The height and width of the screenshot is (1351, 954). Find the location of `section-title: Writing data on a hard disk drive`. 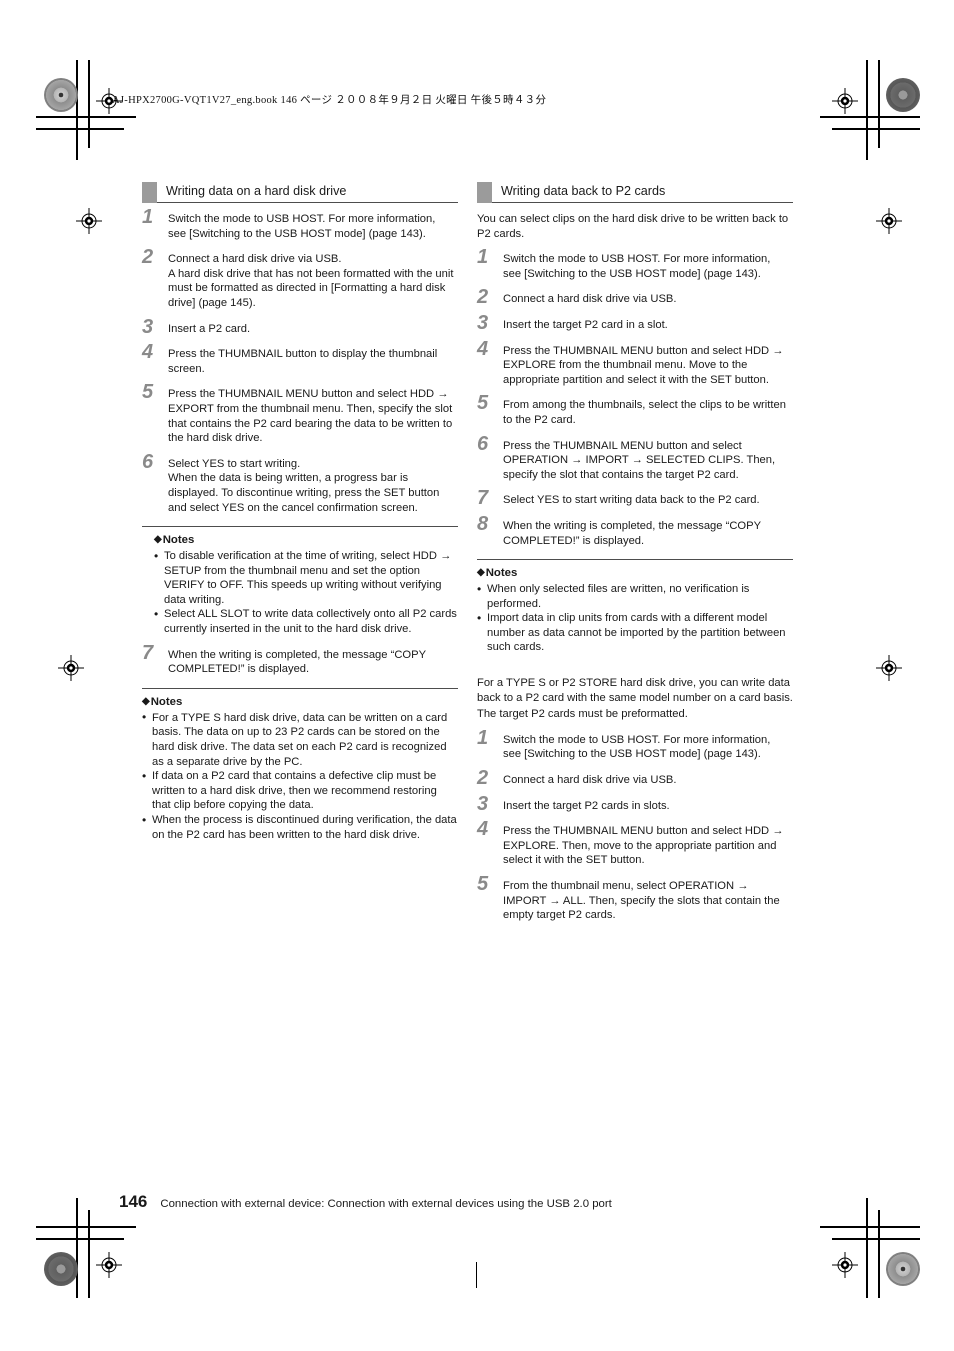

section-title: Writing data on a hard disk drive is located at coordinates (256, 191).